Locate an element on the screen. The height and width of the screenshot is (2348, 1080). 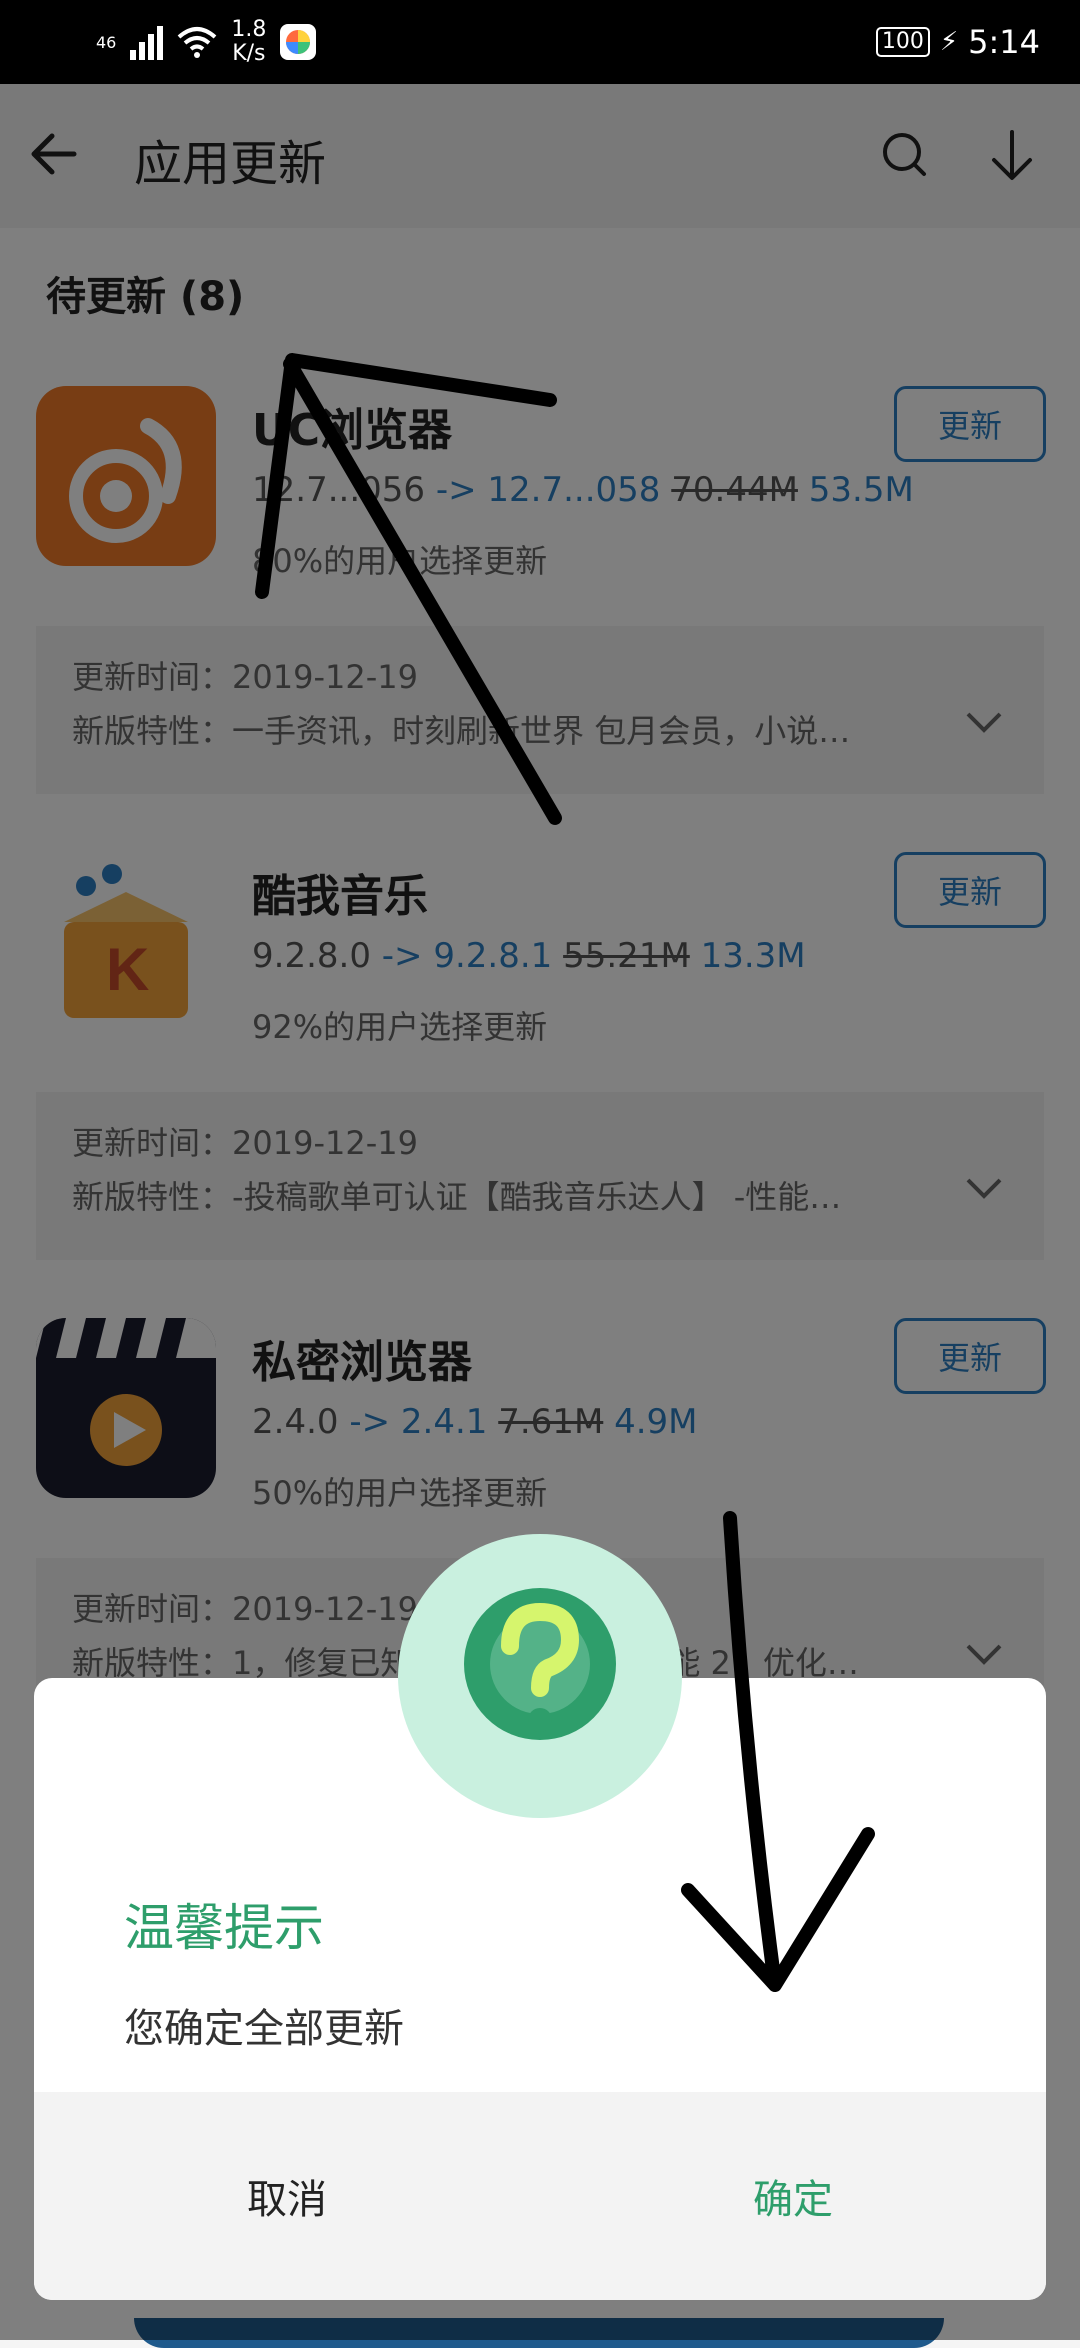
confirm-button: 确定 is located at coordinates (793, 2196).